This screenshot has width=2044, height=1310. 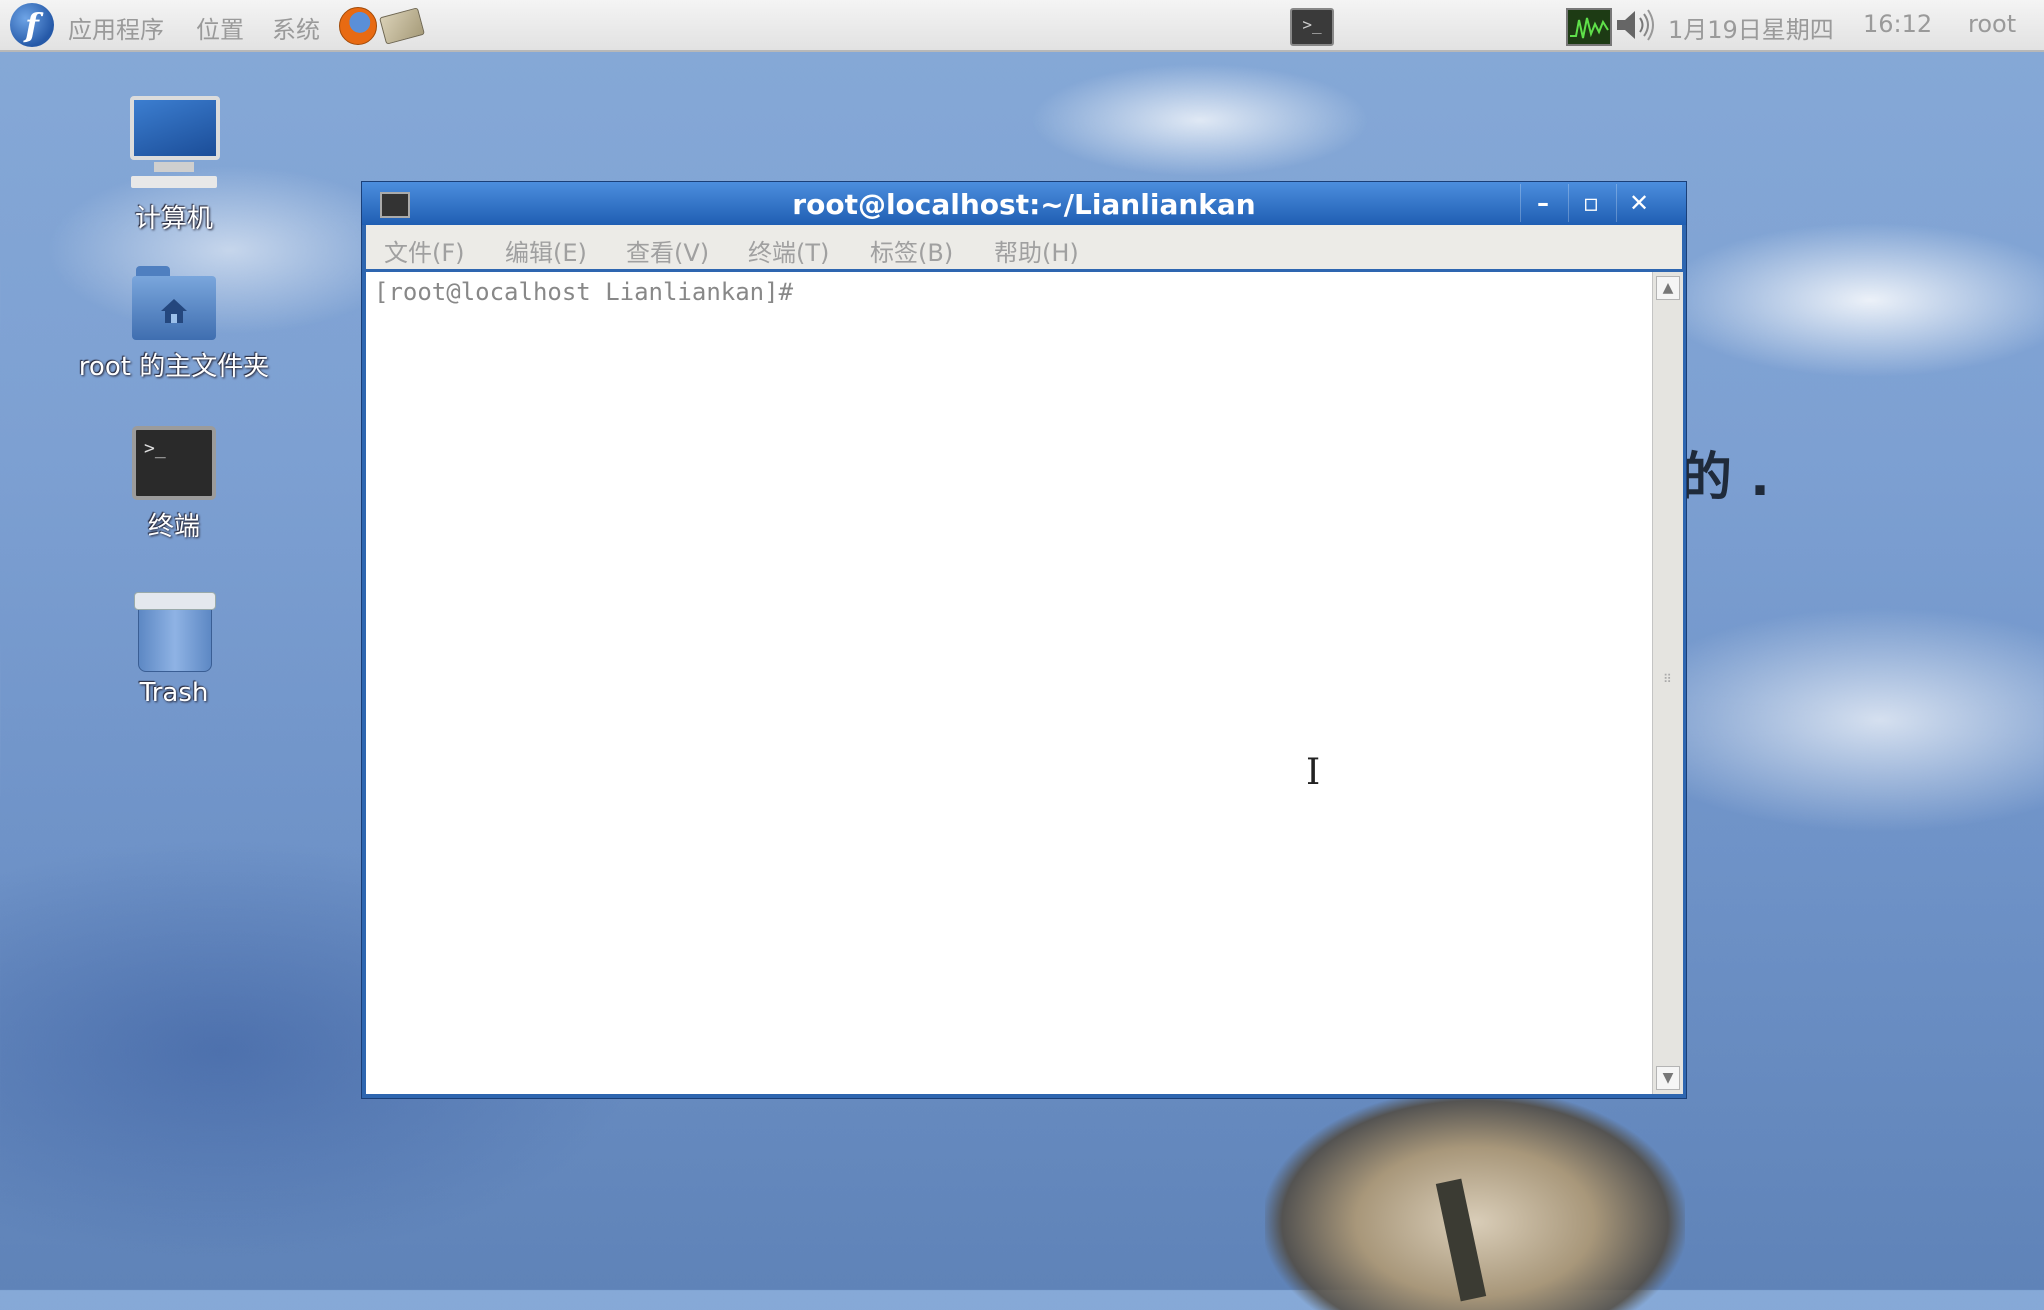 I want to click on panel-date: 1月19日星期四, so click(x=1751, y=27).